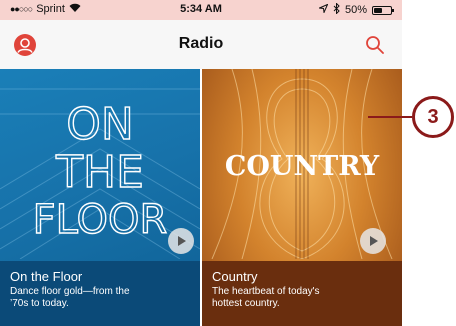 The height and width of the screenshot is (326, 456). Describe the element at coordinates (201, 10) in the screenshot. I see `status-bar: ●●○○○ Sprint 5:34 AM 50%` at that location.